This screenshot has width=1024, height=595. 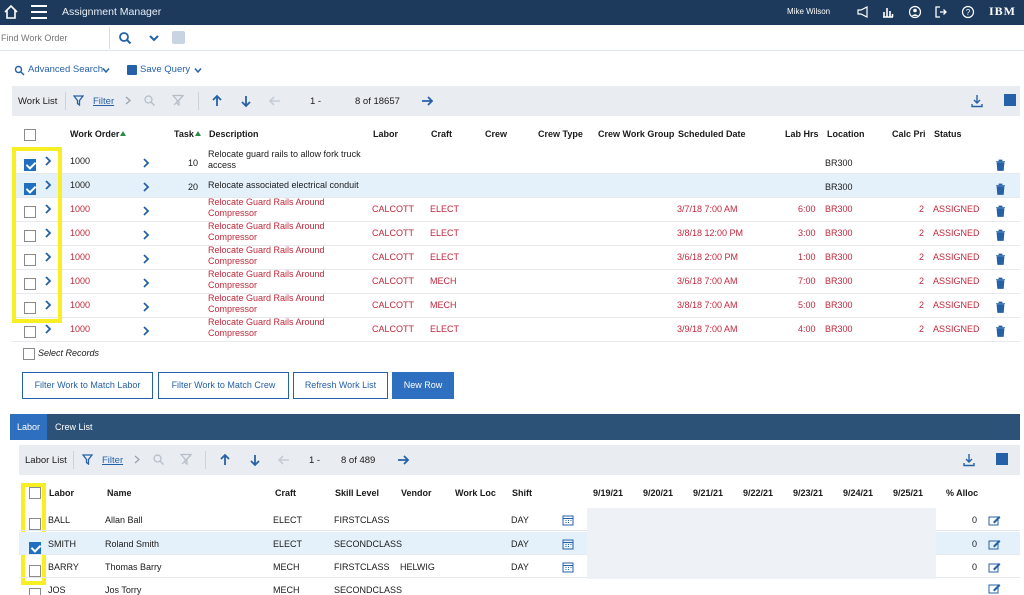 I want to click on bar-chart-icon, so click(x=888, y=12).